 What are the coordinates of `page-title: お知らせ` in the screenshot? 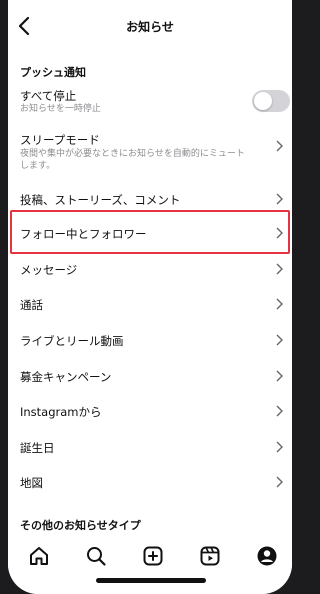 It's located at (150, 27).